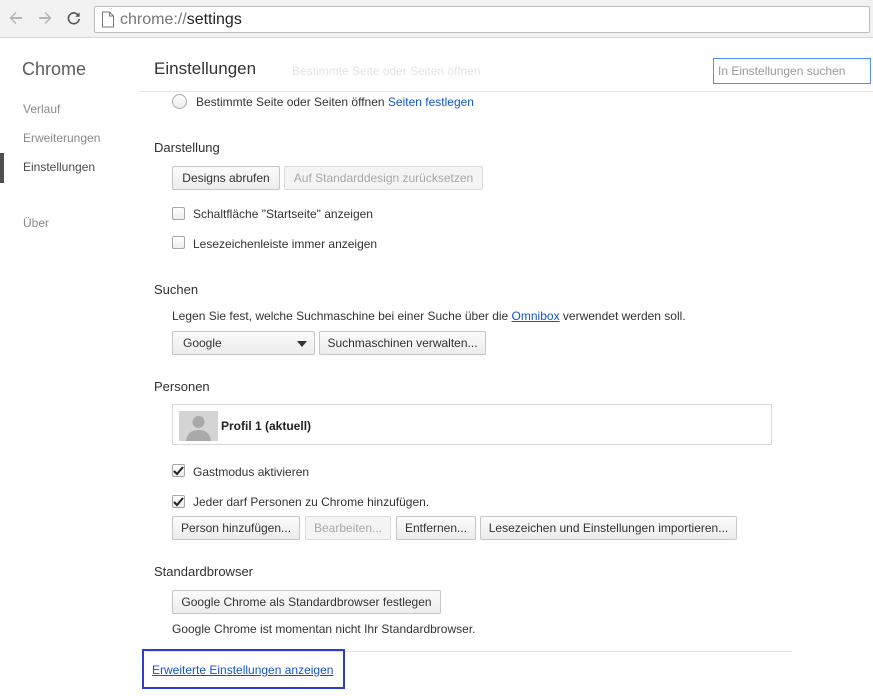 This screenshot has width=873, height=696. What do you see at coordinates (108, 21) in the screenshot?
I see `page-icon` at bounding box center [108, 21].